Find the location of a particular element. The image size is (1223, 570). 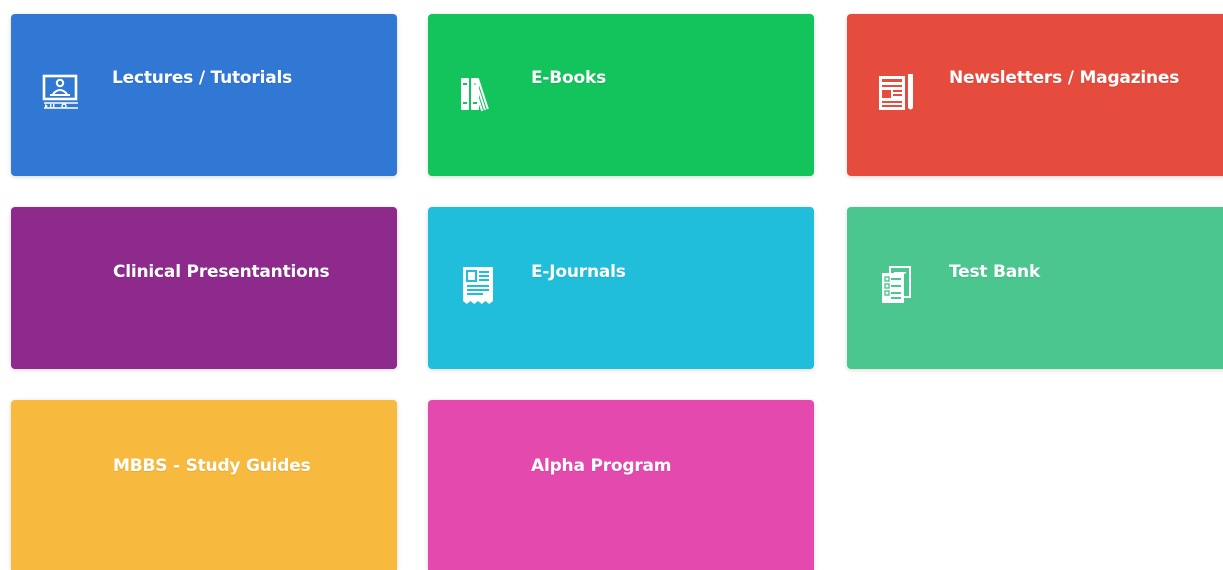

tile-label: Test Bank is located at coordinates (995, 272).